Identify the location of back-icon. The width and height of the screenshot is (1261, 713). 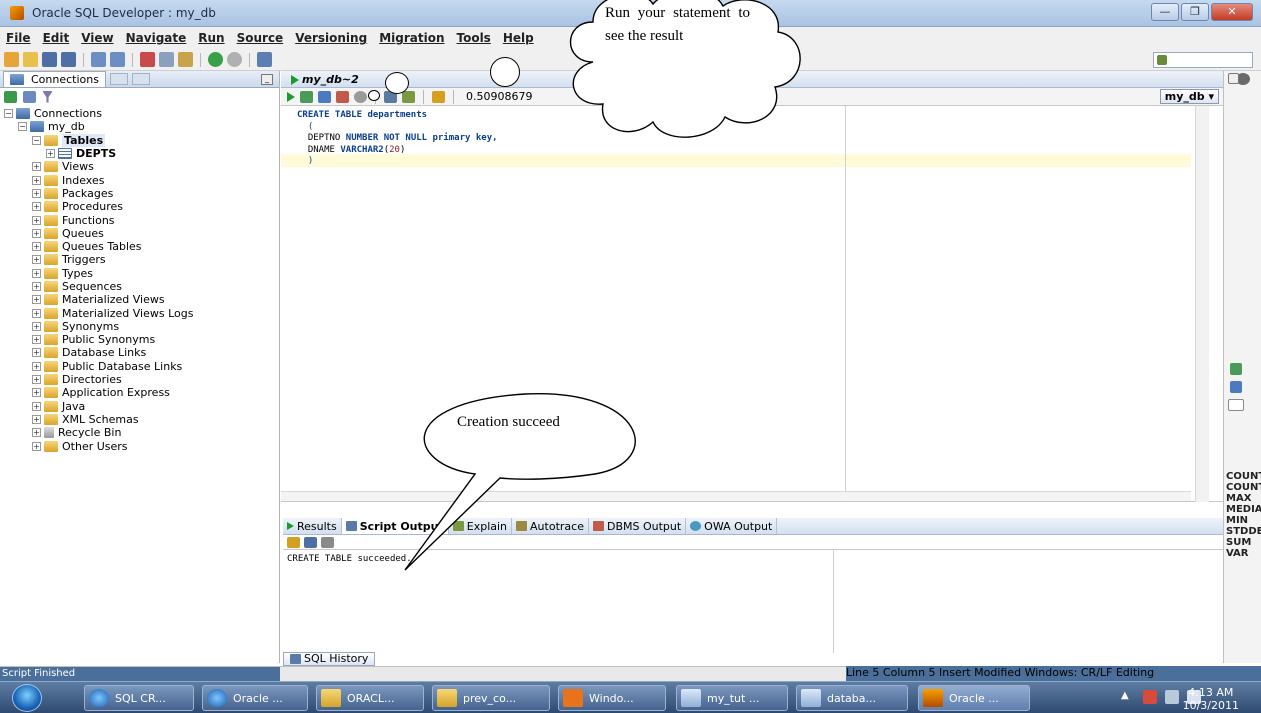
(215, 59).